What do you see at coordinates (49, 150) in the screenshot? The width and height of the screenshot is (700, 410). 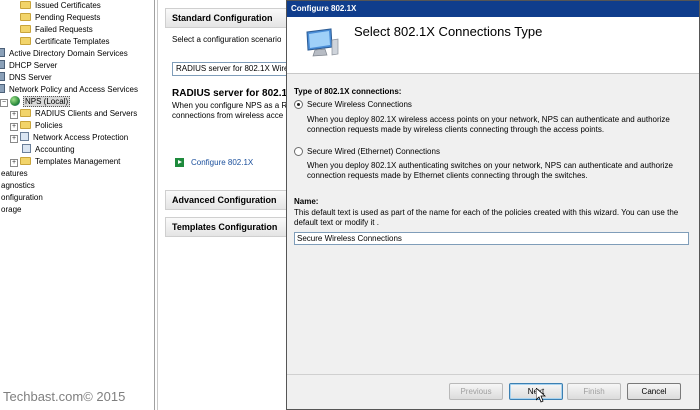 I see `tree-item-accounting: Accounting` at bounding box center [49, 150].